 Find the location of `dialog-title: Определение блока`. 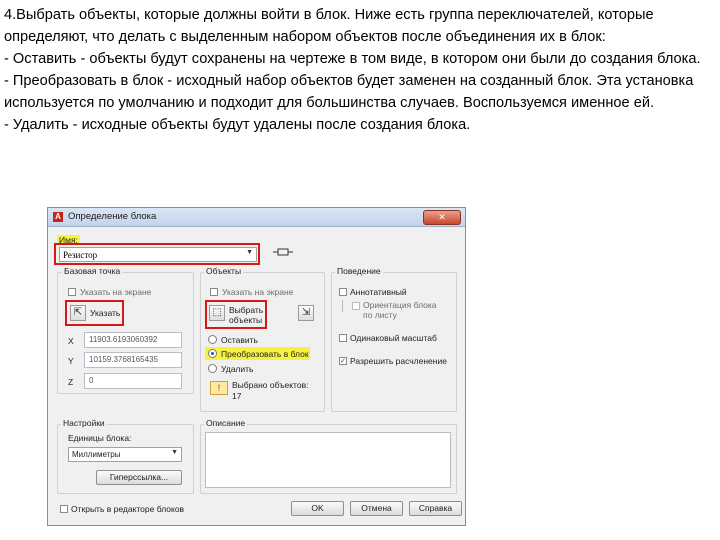

dialog-title: Определение блока is located at coordinates (112, 216).